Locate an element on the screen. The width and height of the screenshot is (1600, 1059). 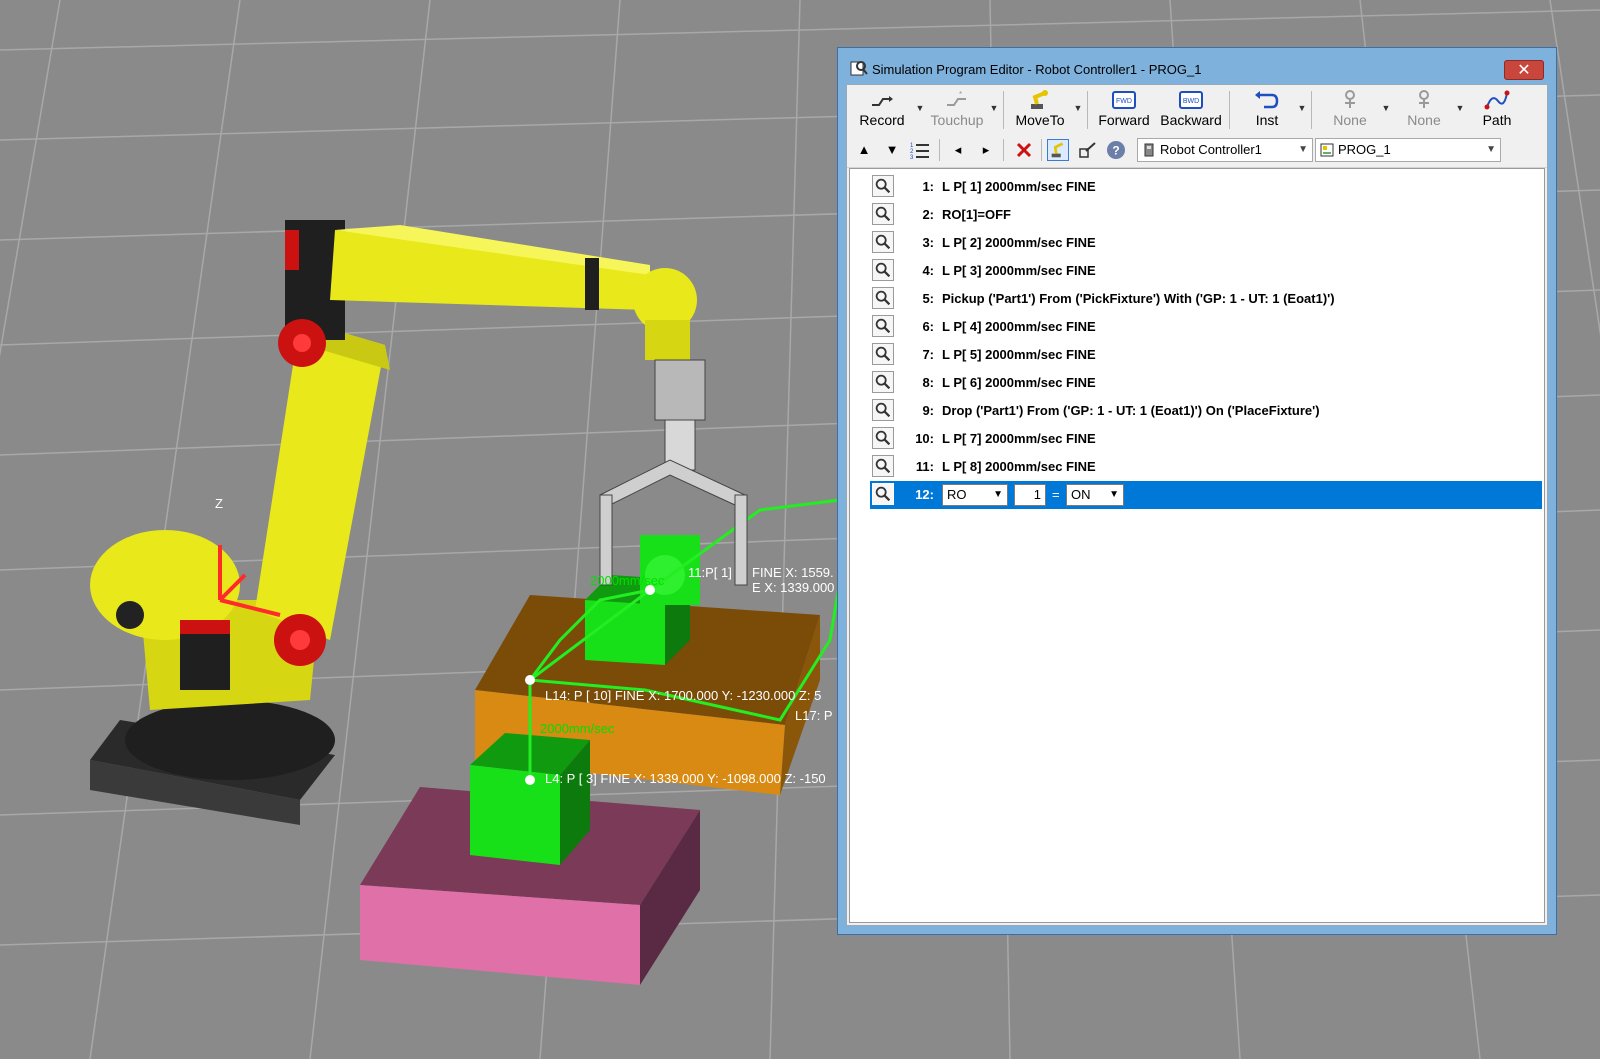
backward-icon: BWD is located at coordinates (1191, 100).